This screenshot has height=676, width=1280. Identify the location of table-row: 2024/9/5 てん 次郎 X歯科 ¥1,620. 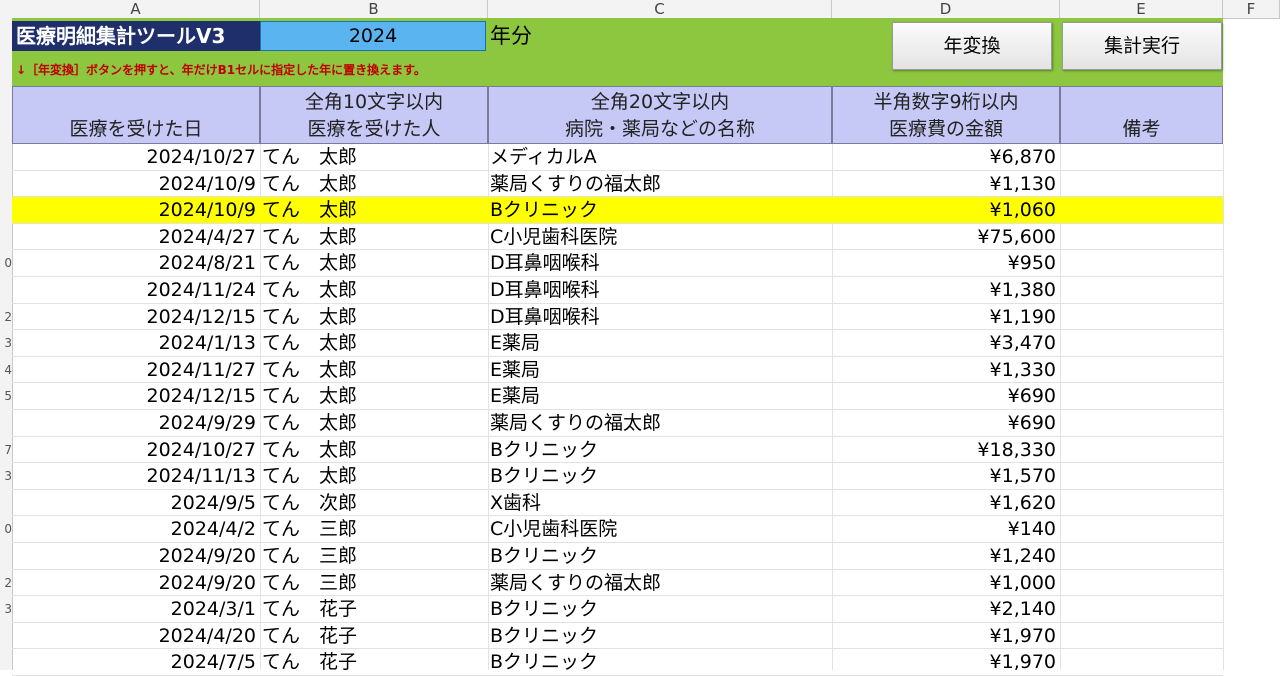
(617, 503).